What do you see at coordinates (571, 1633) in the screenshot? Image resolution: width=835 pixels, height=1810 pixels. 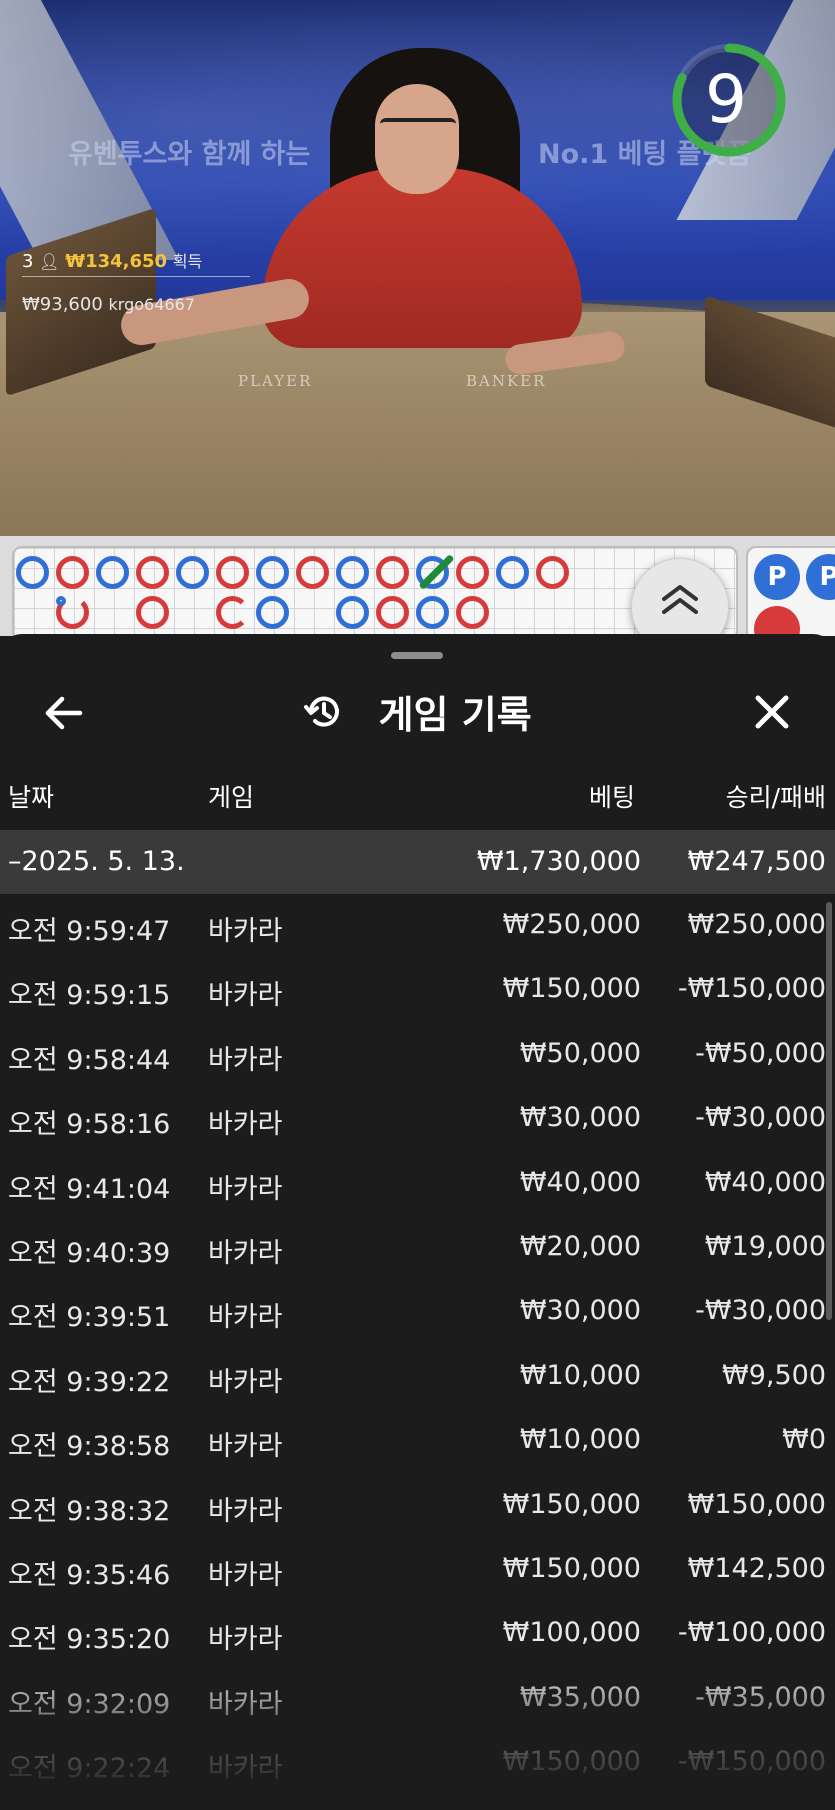 I see `row-bet: ₩100,000` at bounding box center [571, 1633].